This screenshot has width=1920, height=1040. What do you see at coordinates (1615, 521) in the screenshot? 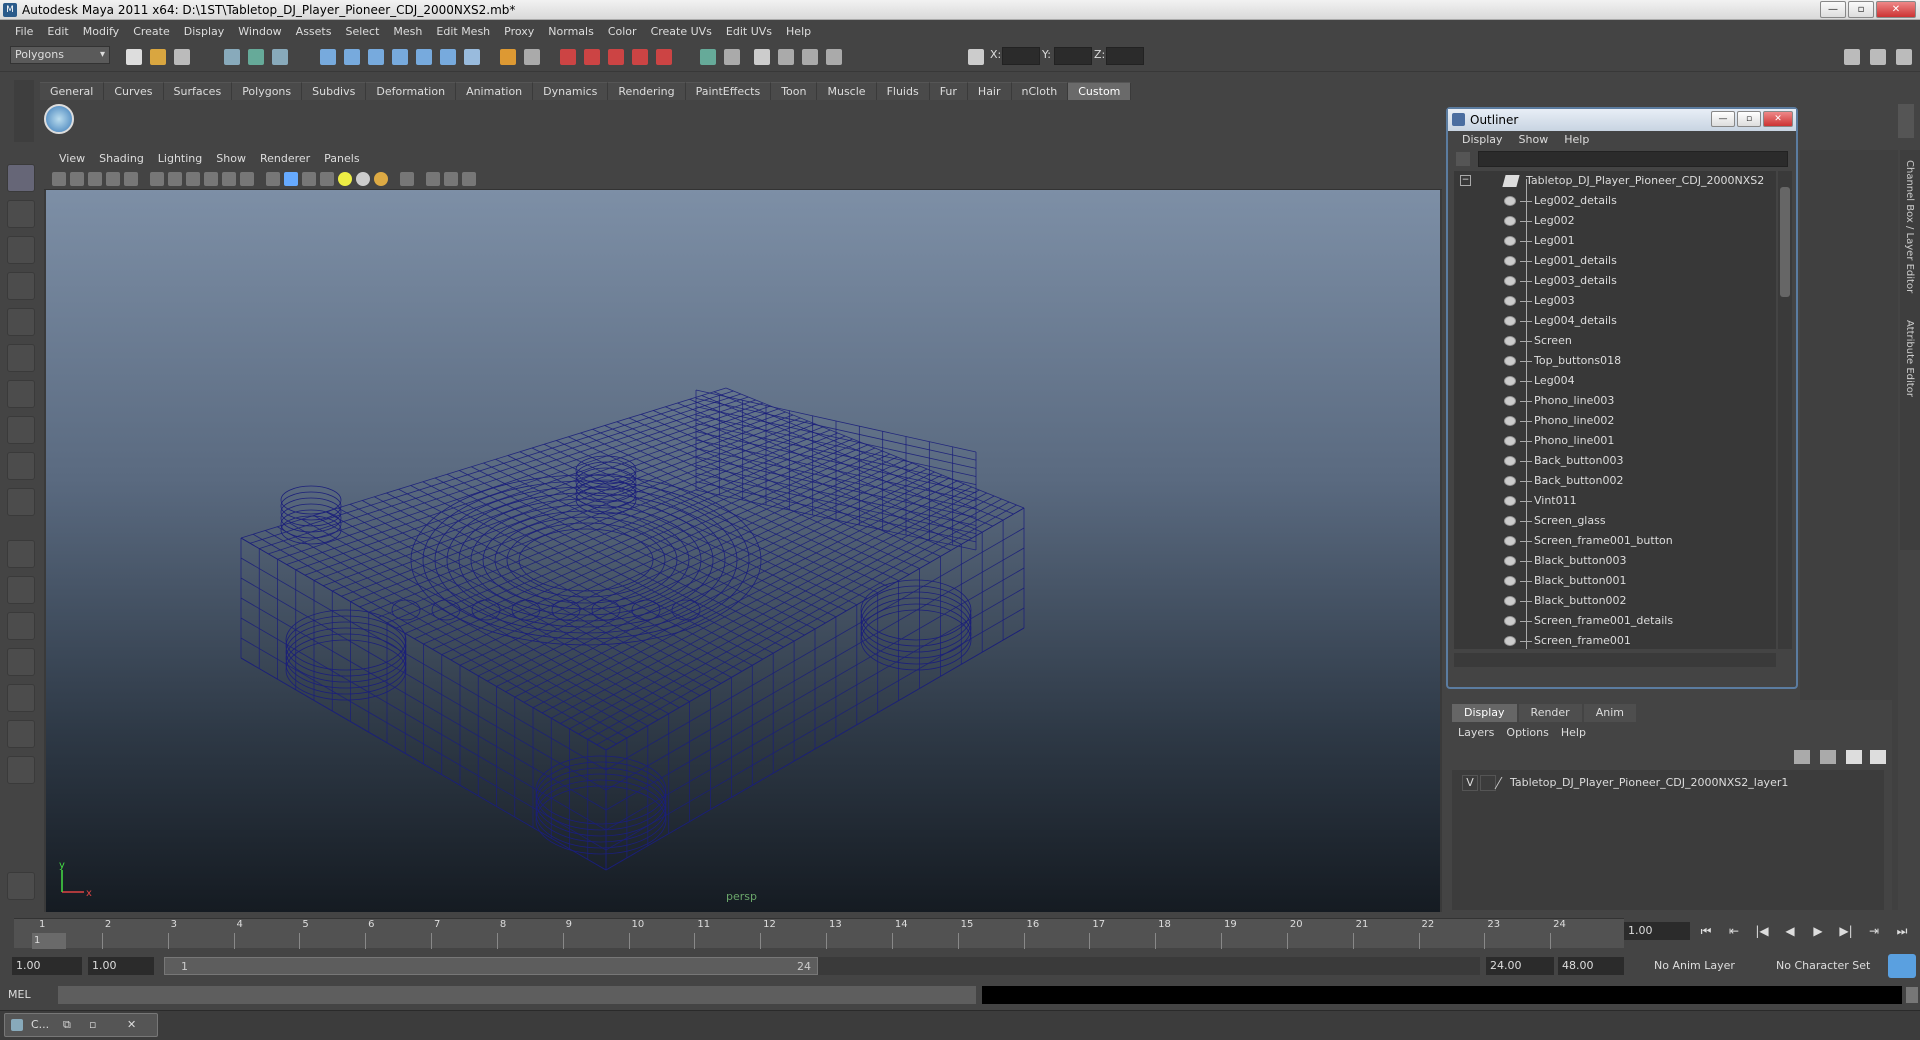
I see `outliner-item: Screen_glass` at bounding box center [1615, 521].